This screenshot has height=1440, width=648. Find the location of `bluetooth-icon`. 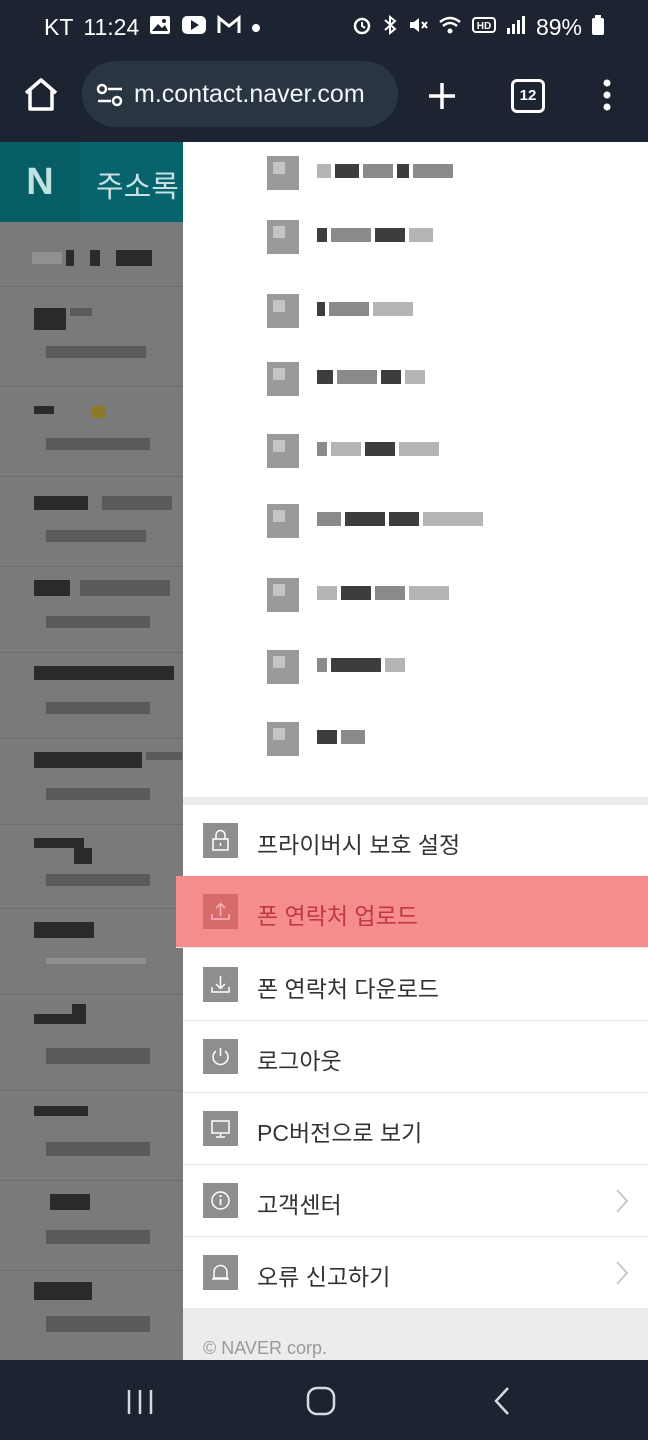

bluetooth-icon is located at coordinates (390, 27).